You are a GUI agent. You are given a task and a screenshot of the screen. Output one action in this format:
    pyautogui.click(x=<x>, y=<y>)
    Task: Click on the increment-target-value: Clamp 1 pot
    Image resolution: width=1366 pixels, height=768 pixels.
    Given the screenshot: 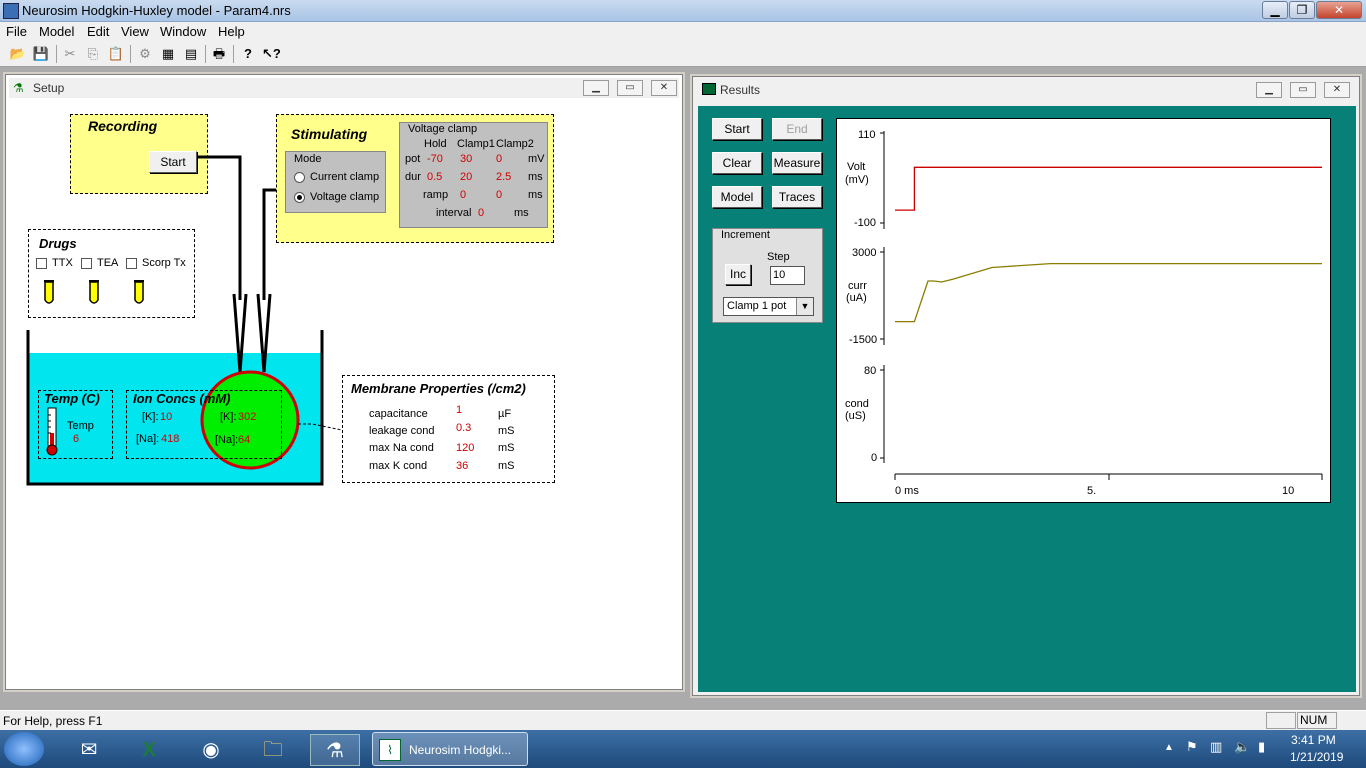 What is the action you would take?
    pyautogui.click(x=757, y=306)
    